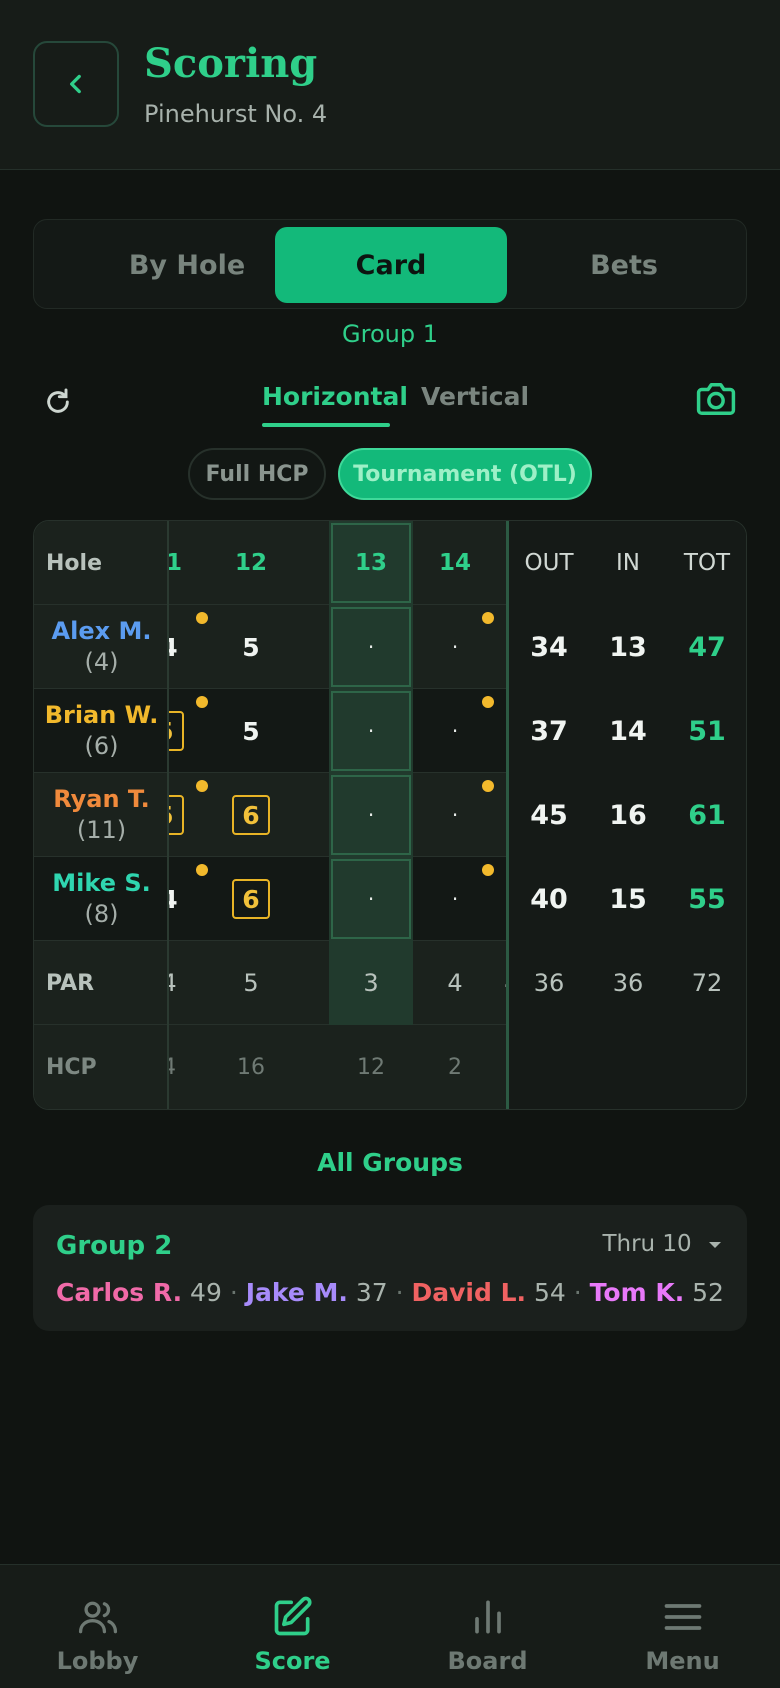 The height and width of the screenshot is (1688, 780). Describe the element at coordinates (74, 563) in the screenshot. I see `hole-label: Hole` at that location.